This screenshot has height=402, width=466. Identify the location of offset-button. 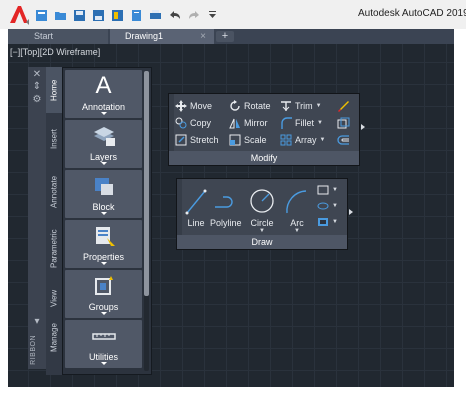
(343, 140).